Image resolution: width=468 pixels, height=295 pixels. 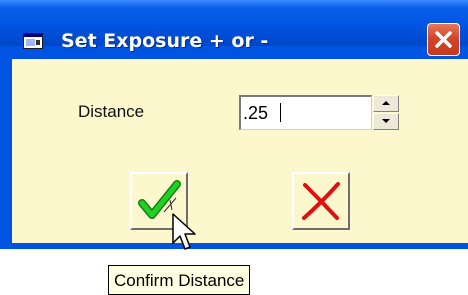 I want to click on spin-down-button, so click(x=386, y=121).